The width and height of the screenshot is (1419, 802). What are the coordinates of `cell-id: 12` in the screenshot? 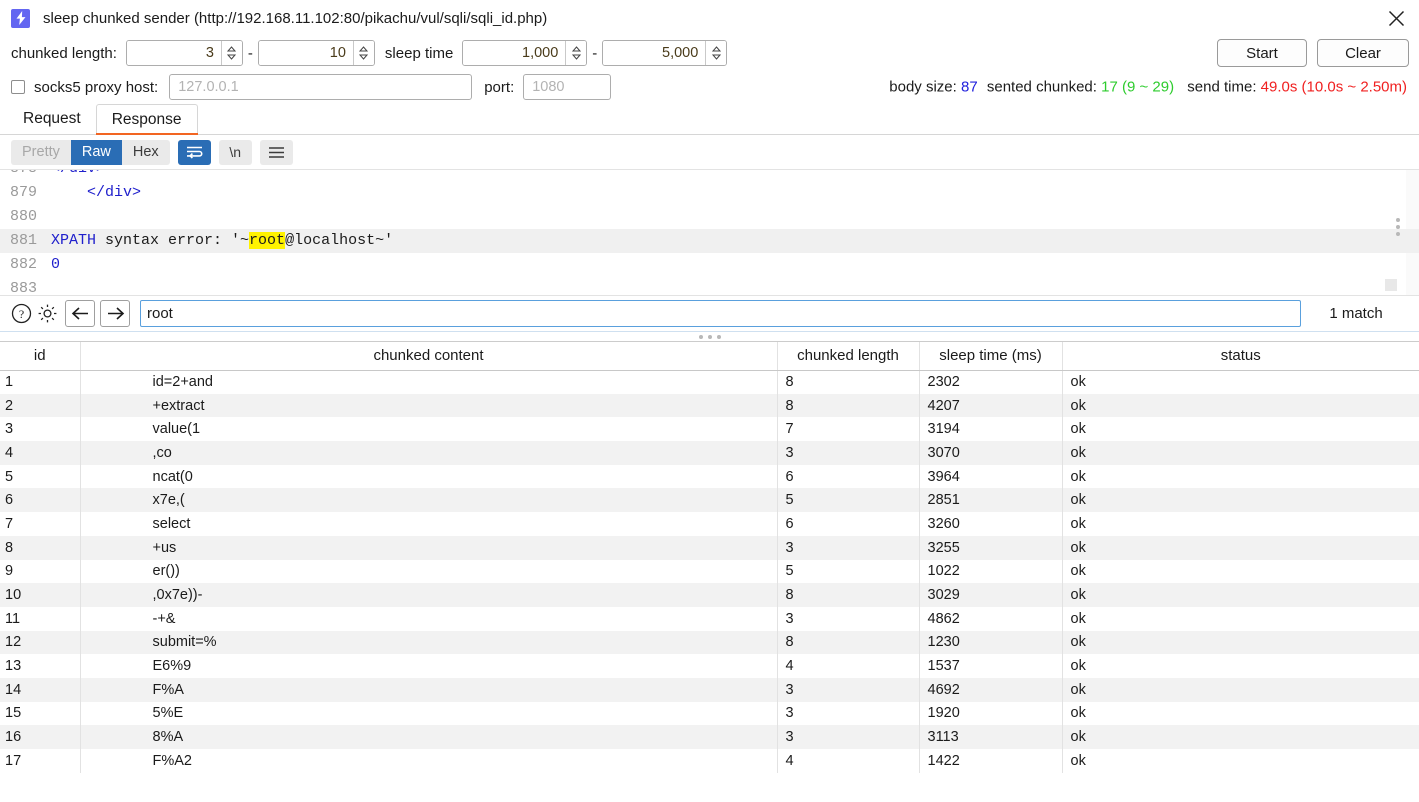 It's located at (40, 642).